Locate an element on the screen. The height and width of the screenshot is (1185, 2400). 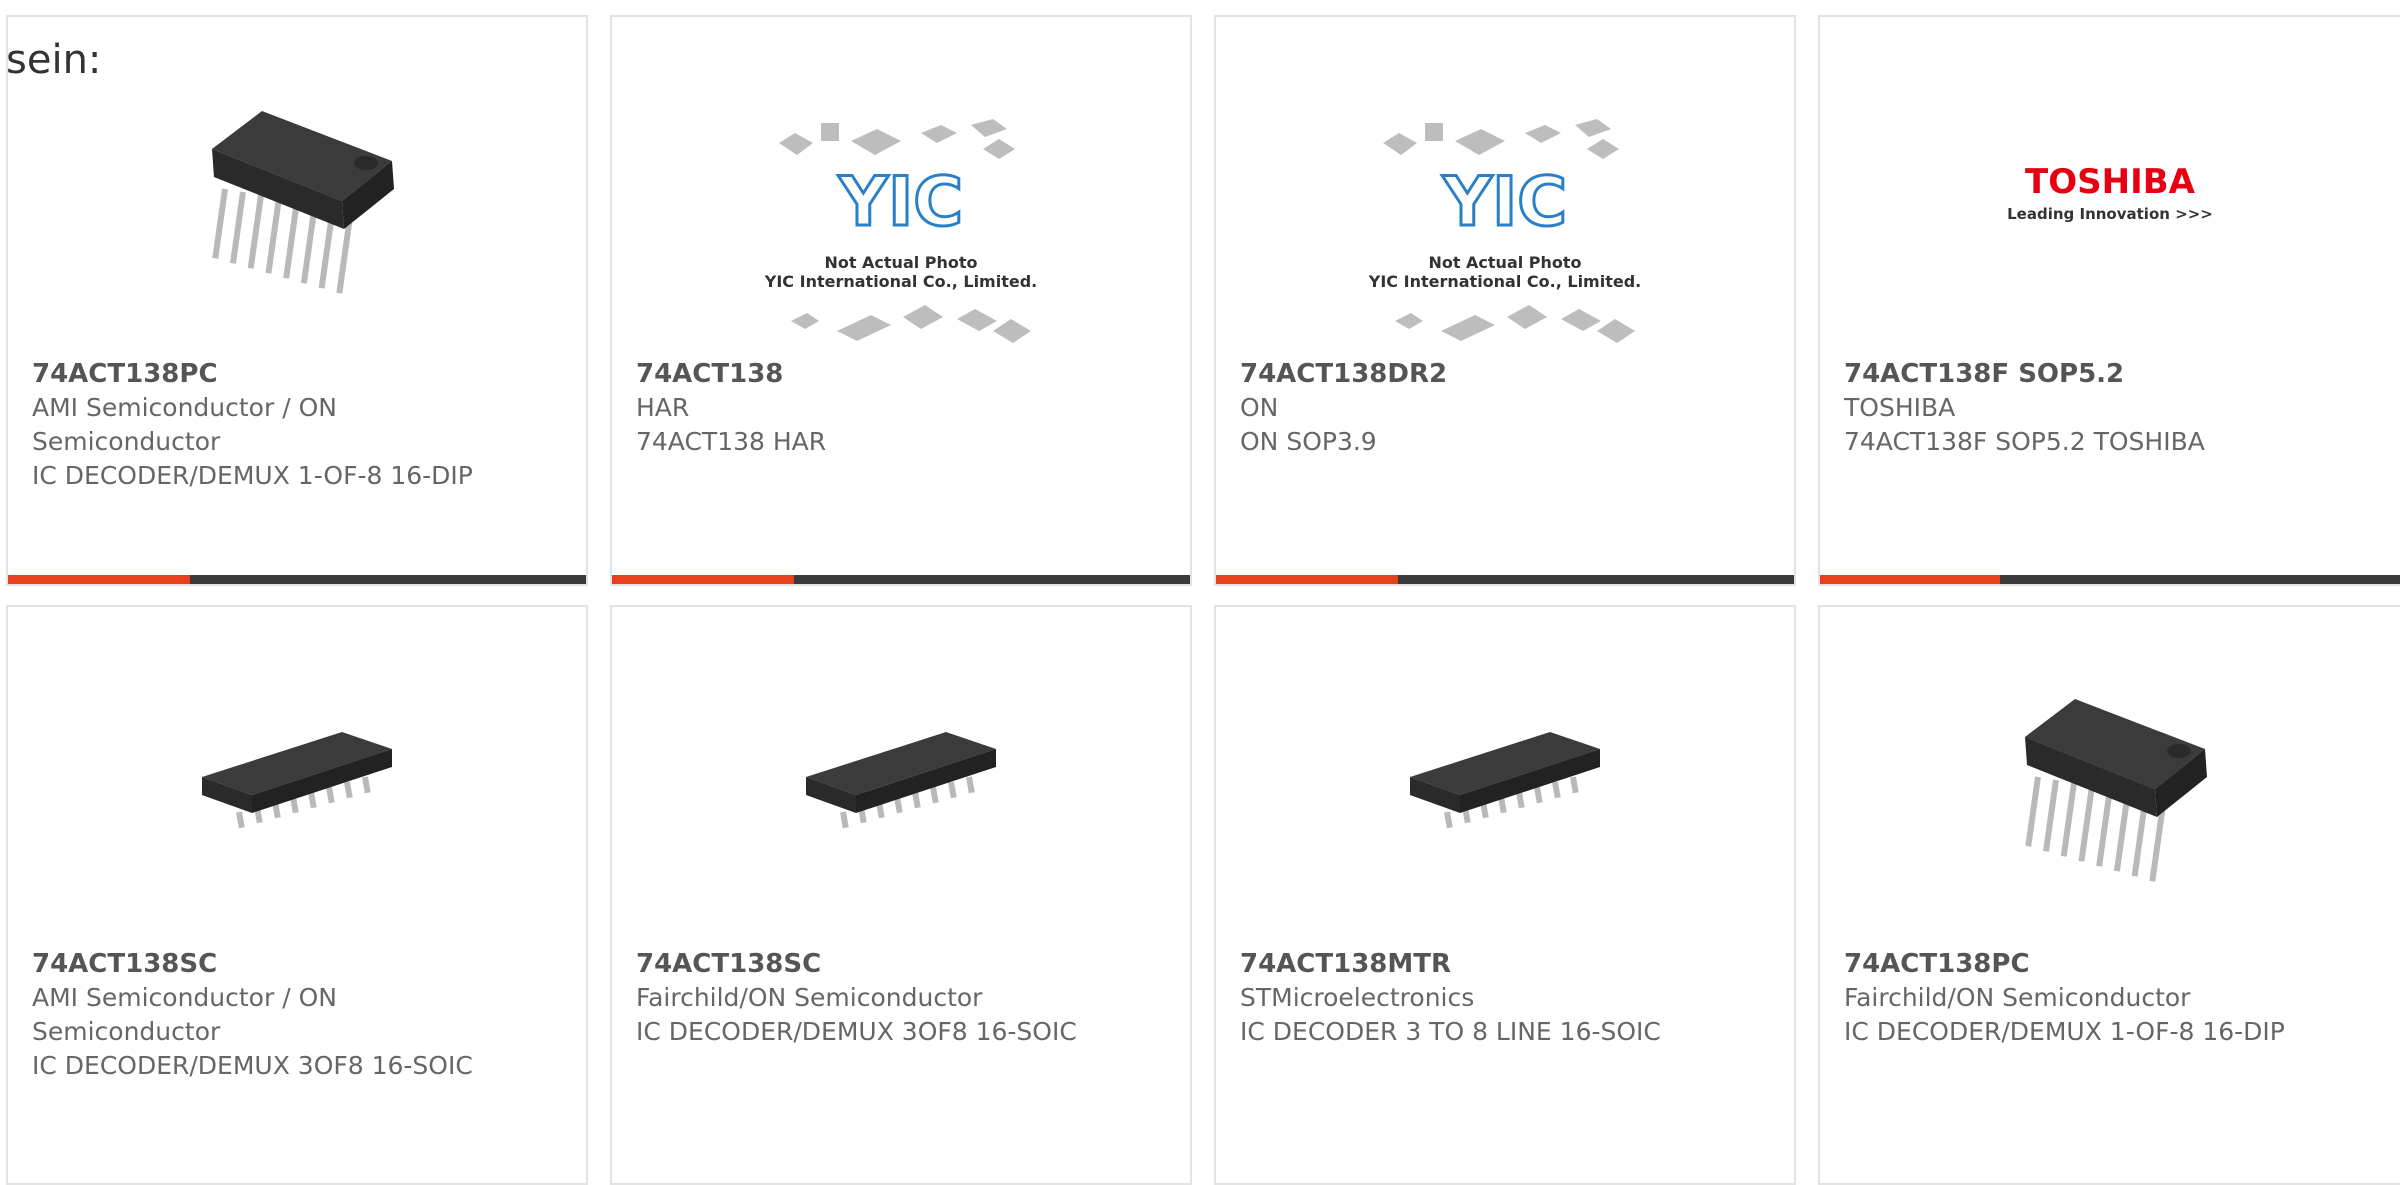
product-manufacturer: HAR is located at coordinates (663, 407).